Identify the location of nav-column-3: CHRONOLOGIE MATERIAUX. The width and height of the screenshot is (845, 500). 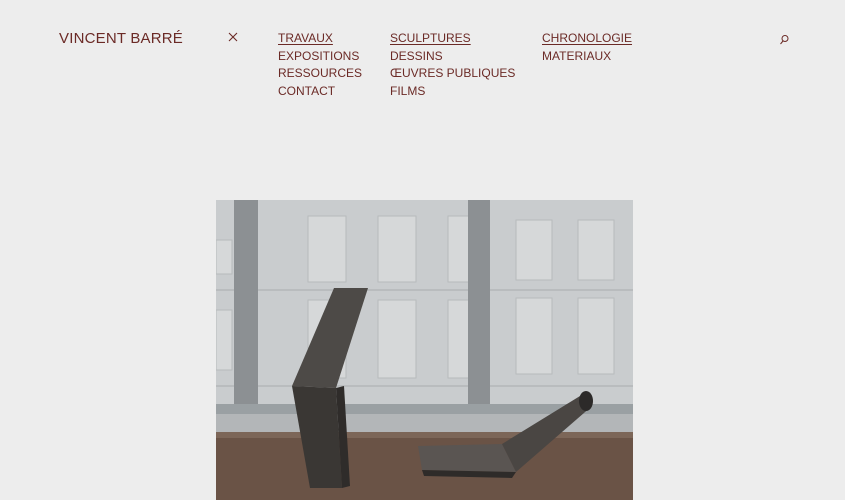
(587, 47).